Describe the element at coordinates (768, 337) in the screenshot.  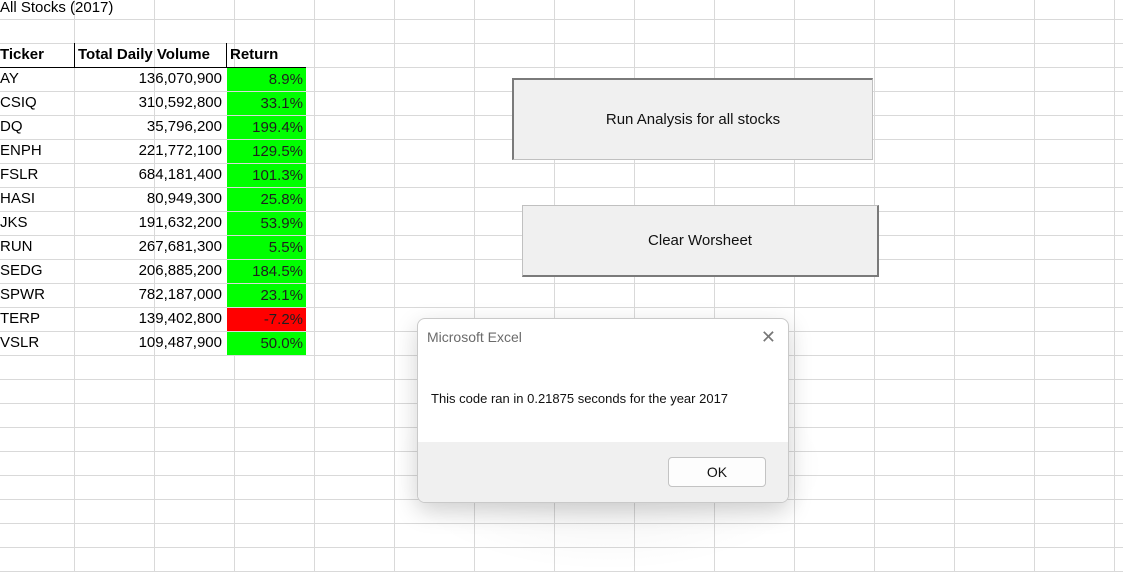
I see `close-icon: ✕` at that location.